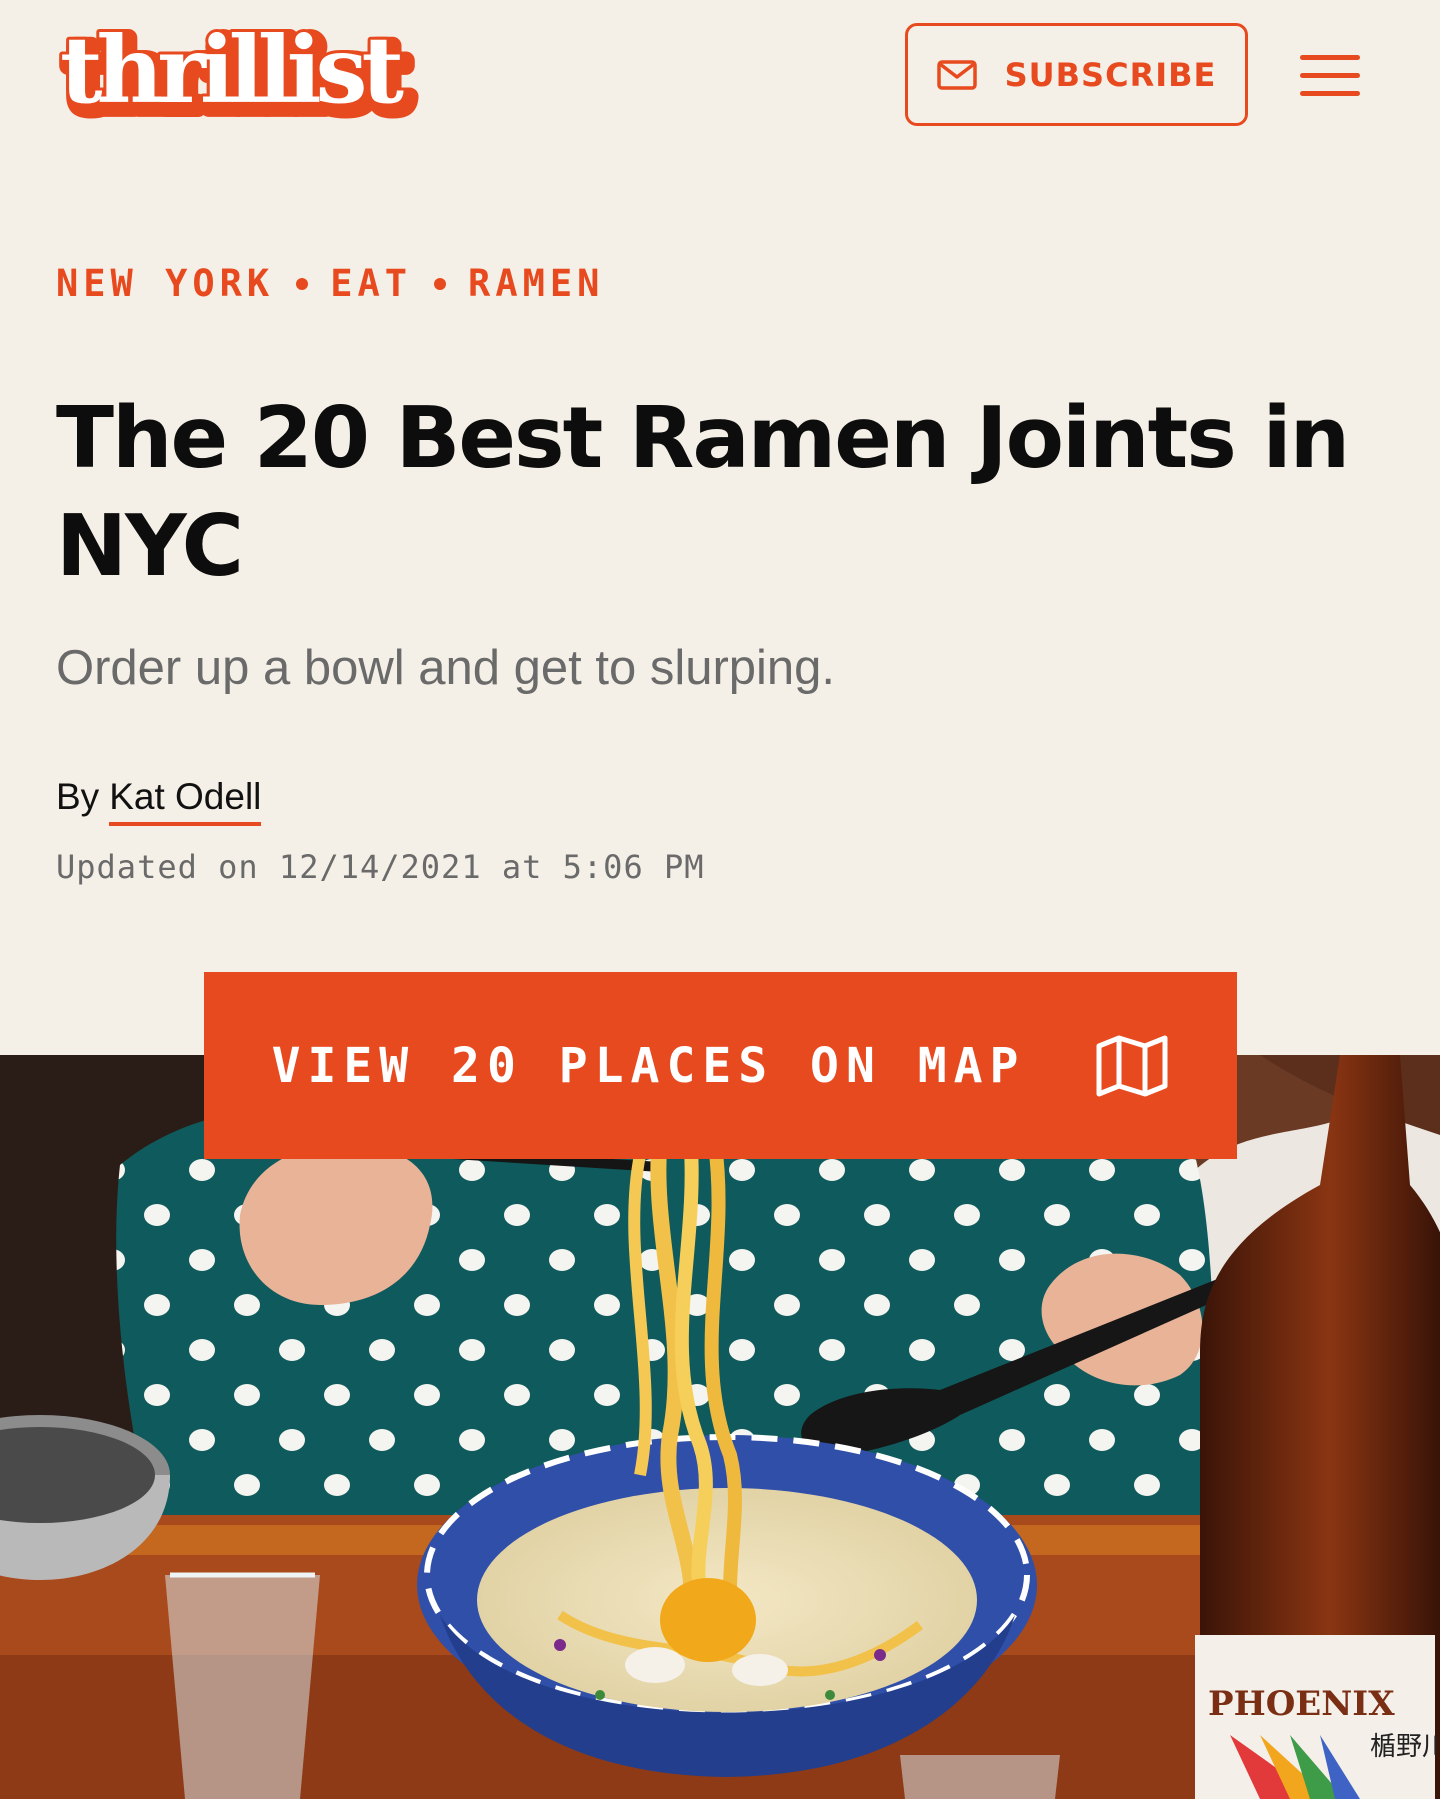 This screenshot has width=1440, height=1799. What do you see at coordinates (536, 283) in the screenshot?
I see `breadcrumb-ramen: RAMEN` at bounding box center [536, 283].